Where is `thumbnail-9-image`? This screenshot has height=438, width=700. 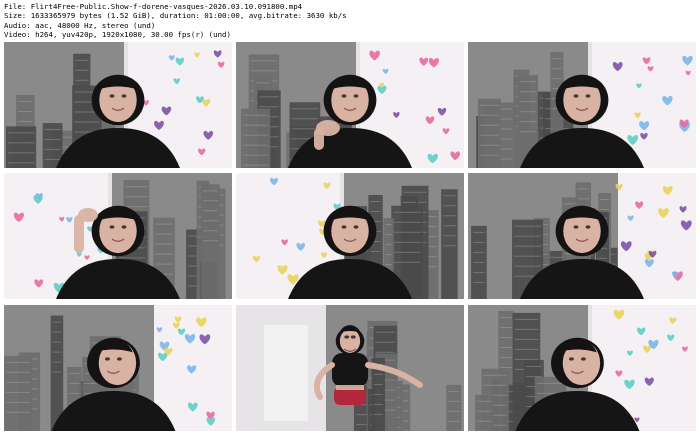 thumbnail-9-image is located at coordinates (582, 368).